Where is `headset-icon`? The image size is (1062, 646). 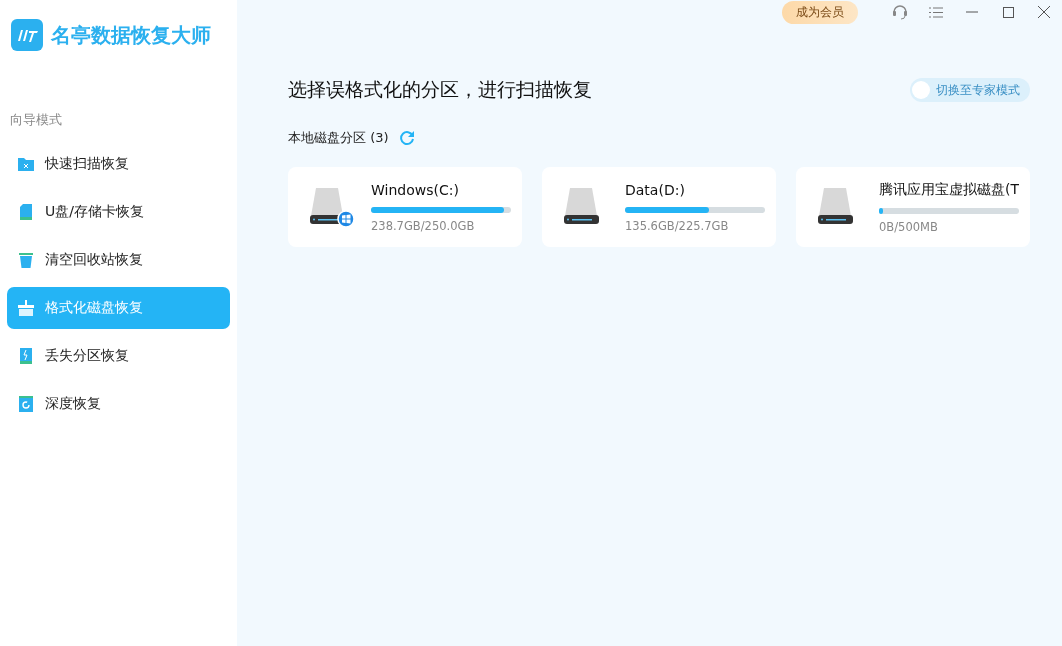
headset-icon is located at coordinates (900, 12).